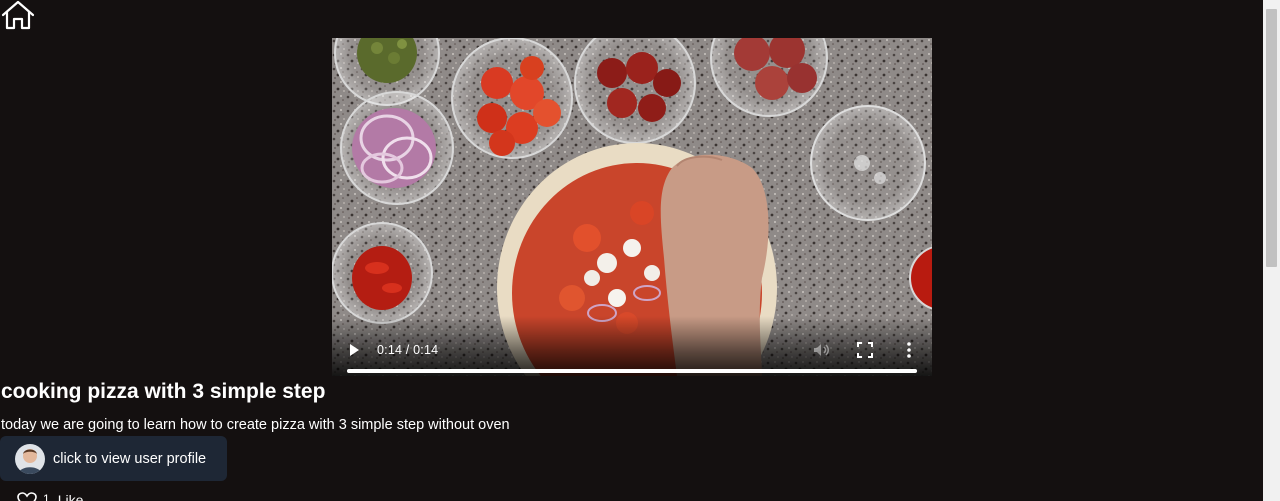 The height and width of the screenshot is (501, 1280). I want to click on like-count: 1, so click(46, 496).